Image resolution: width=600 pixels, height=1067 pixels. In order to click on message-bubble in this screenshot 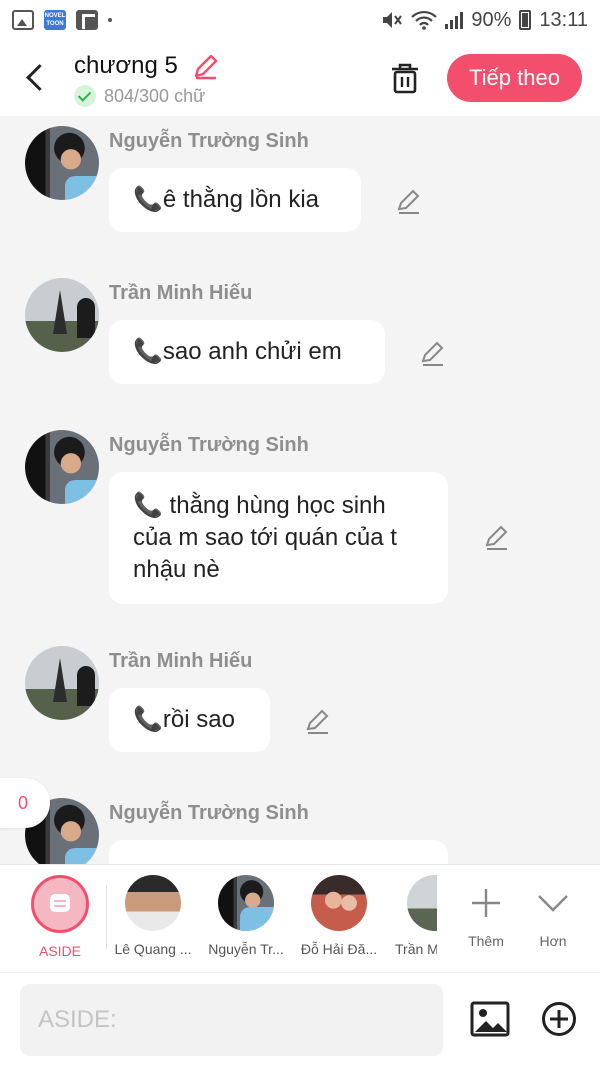, I will do `click(278, 852)`.